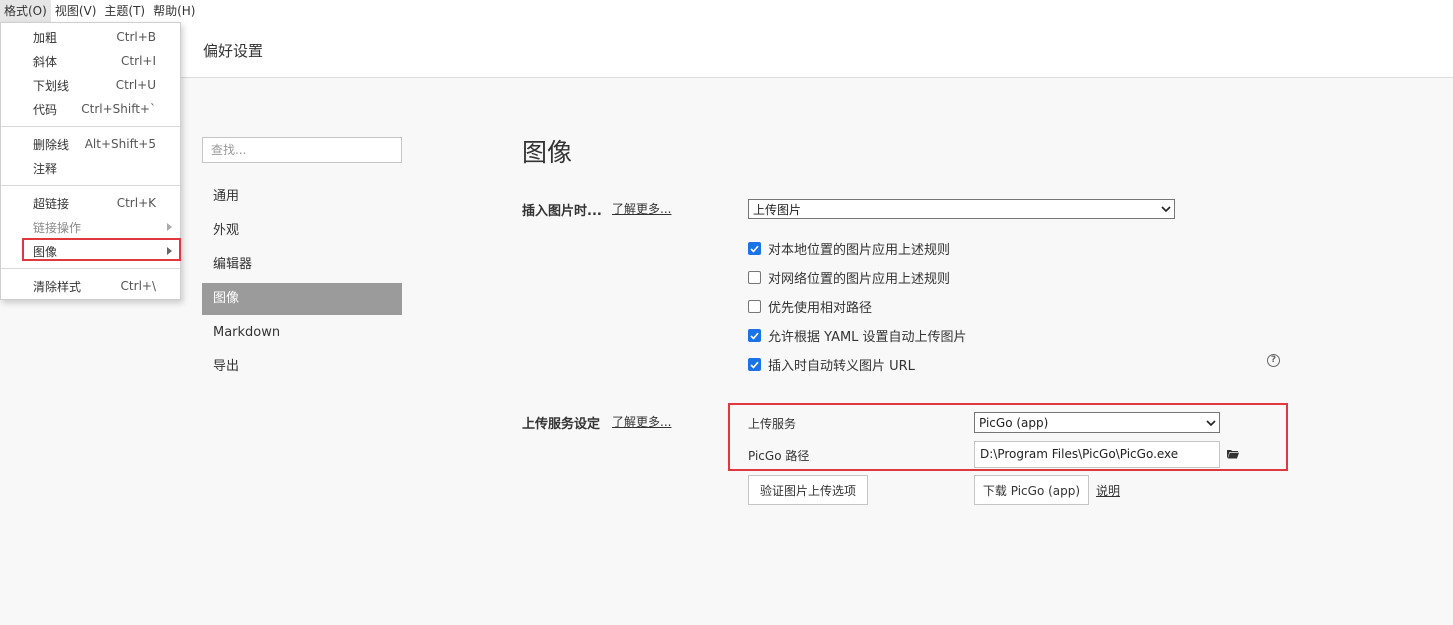 The width and height of the screenshot is (1453, 625). Describe the element at coordinates (45, 37) in the screenshot. I see `menu-item-label: 加粗` at that location.